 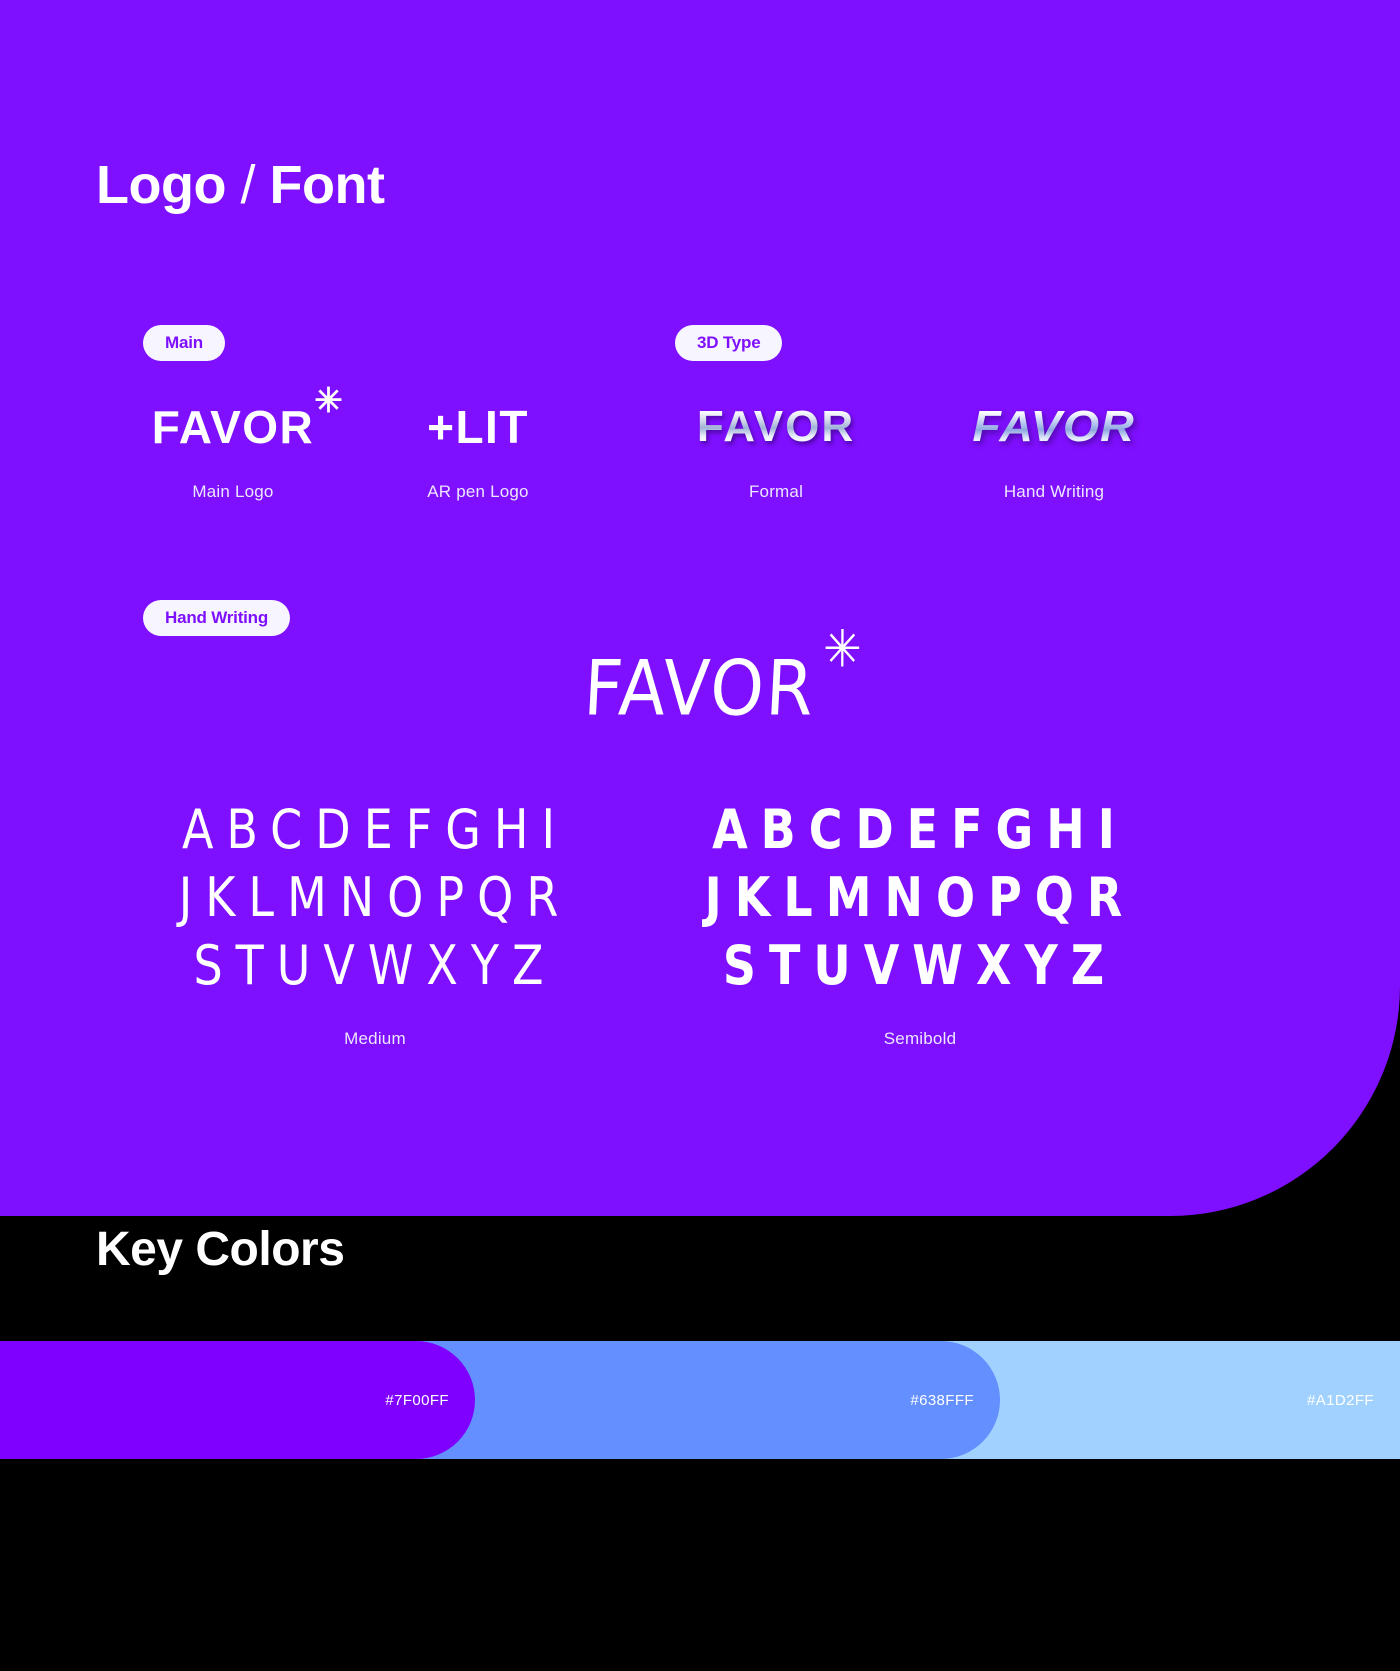 What do you see at coordinates (217, 618) in the screenshot?
I see `badge-hand-writing: Hand Writing` at bounding box center [217, 618].